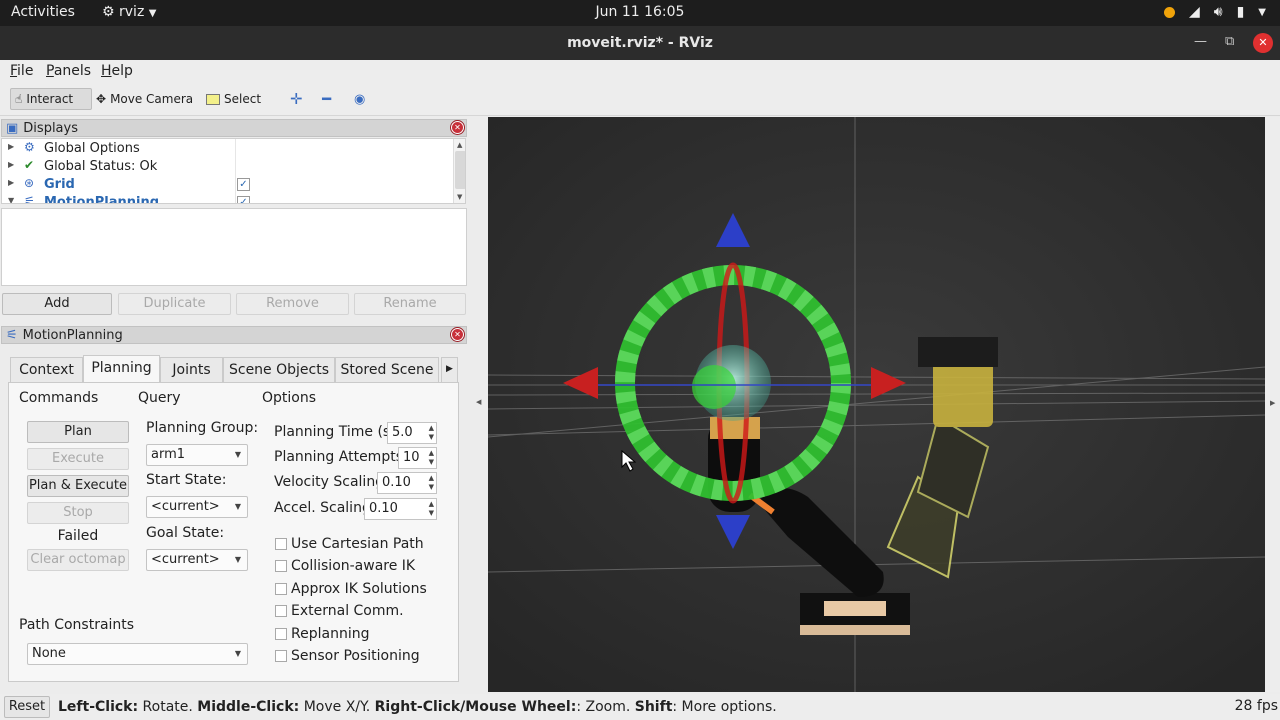  What do you see at coordinates (640, 71) in the screenshot?
I see `menu-bar: File Panels Help` at bounding box center [640, 71].